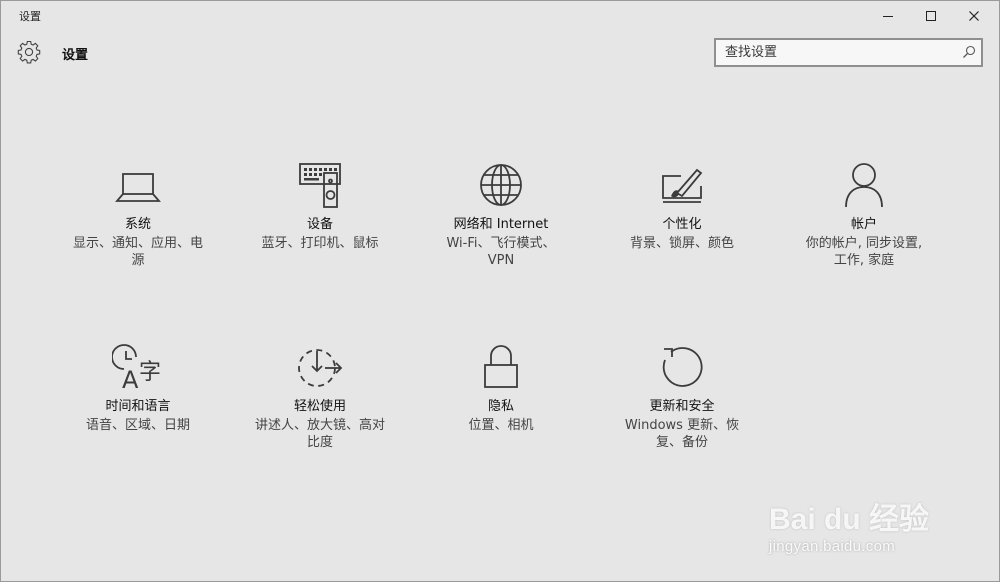  I want to click on category-description: 语音、区域、日期, so click(137, 425).